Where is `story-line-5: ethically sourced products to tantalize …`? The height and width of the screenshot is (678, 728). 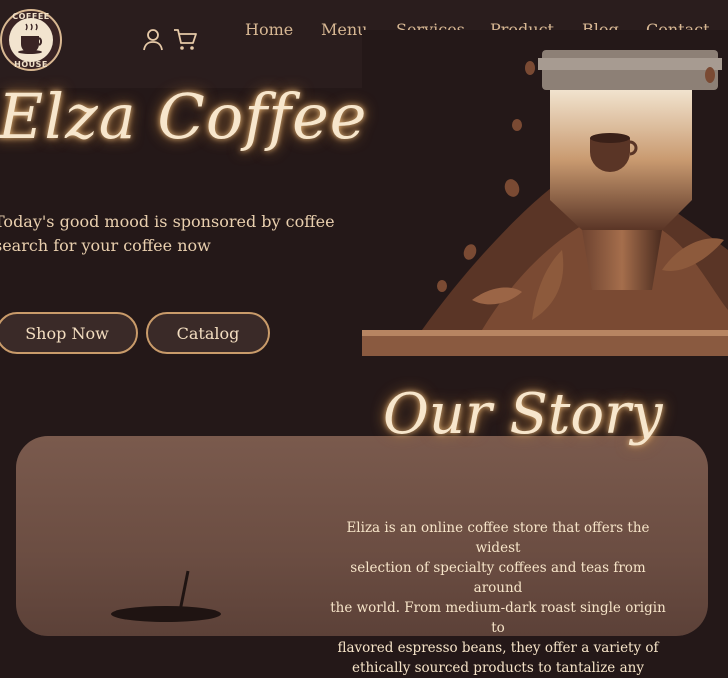 story-line-5: ethically sourced products to tantalize … is located at coordinates (498, 668).